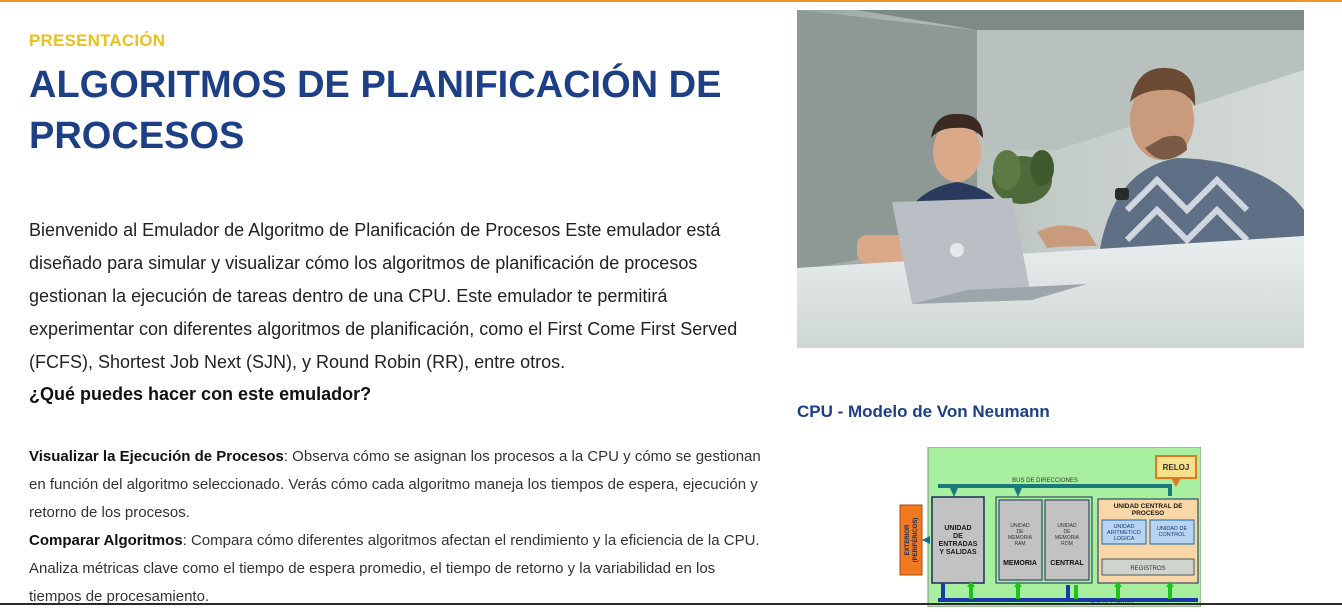  I want to click on unidad-es-line3: ENTRADAS, so click(958, 544).